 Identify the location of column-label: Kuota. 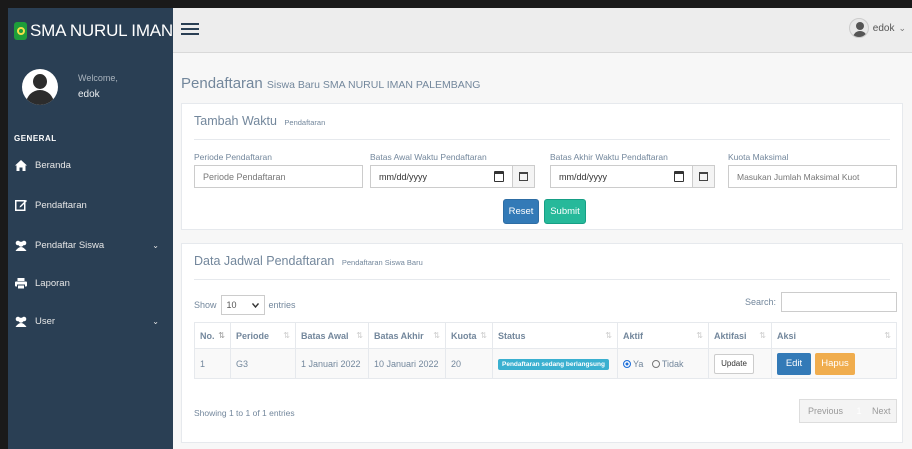
(464, 335).